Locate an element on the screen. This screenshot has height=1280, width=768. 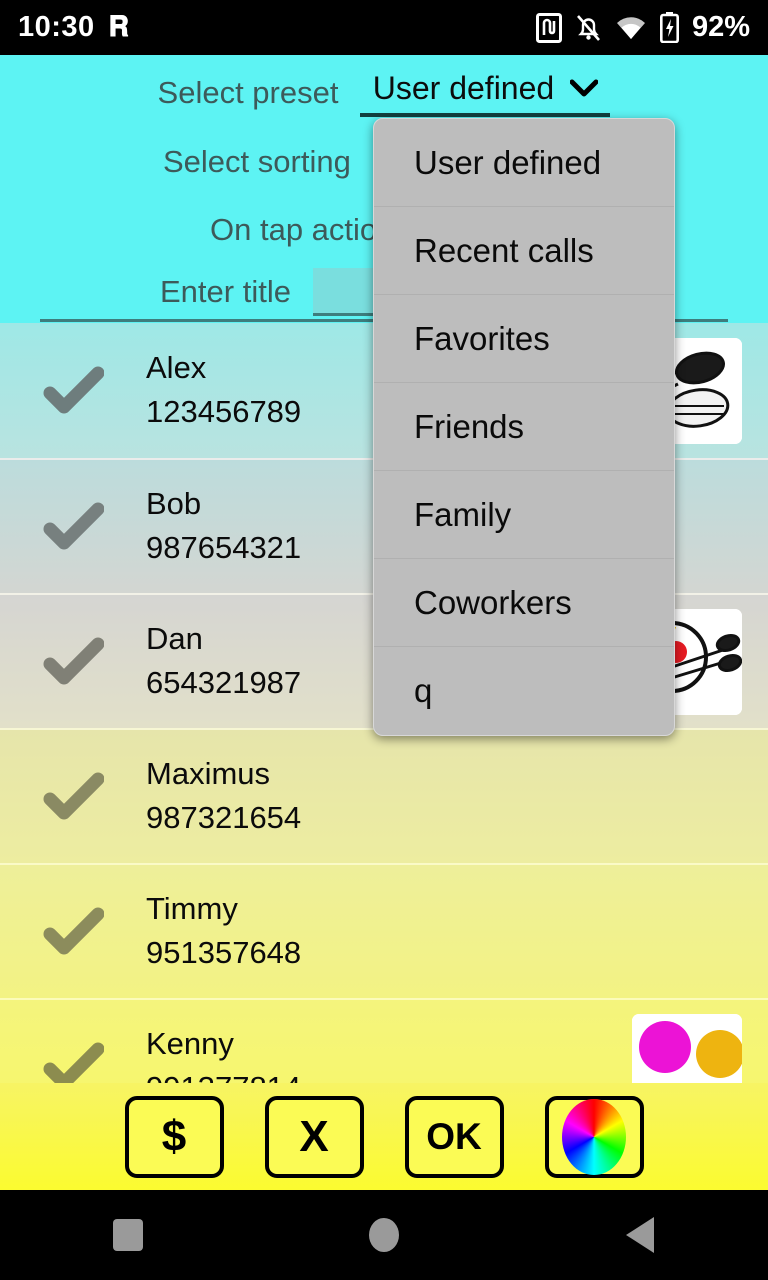
contact-number: 951357648 is located at coordinates (224, 953).